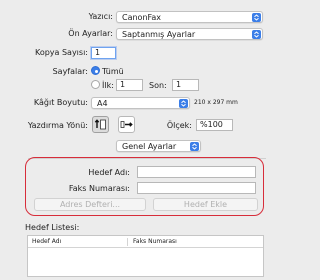  I want to click on column-separator, so click(127, 242).